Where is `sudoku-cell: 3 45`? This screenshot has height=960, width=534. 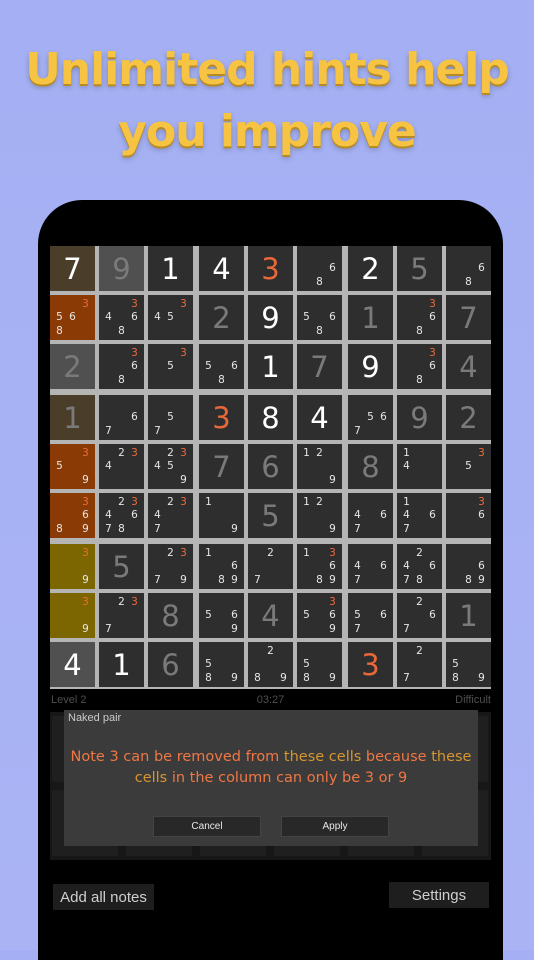 sudoku-cell: 3 45 is located at coordinates (170, 317).